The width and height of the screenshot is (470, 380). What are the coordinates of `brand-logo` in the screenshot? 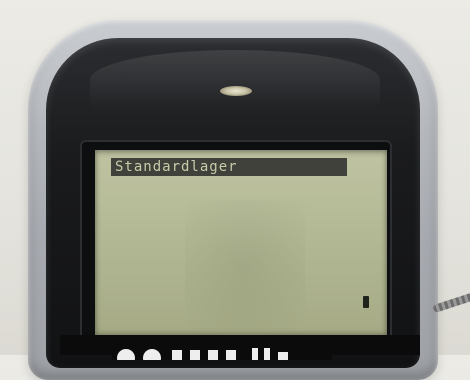 It's located at (222, 352).